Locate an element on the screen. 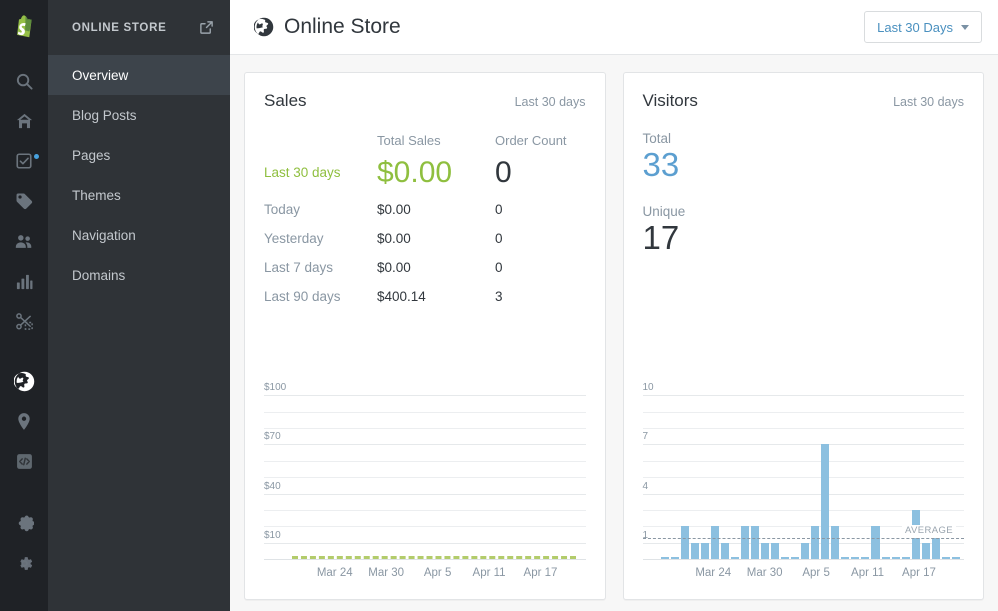 Image resolution: width=998 pixels, height=611 pixels. sidebar-item-domains: Domains is located at coordinates (139, 275).